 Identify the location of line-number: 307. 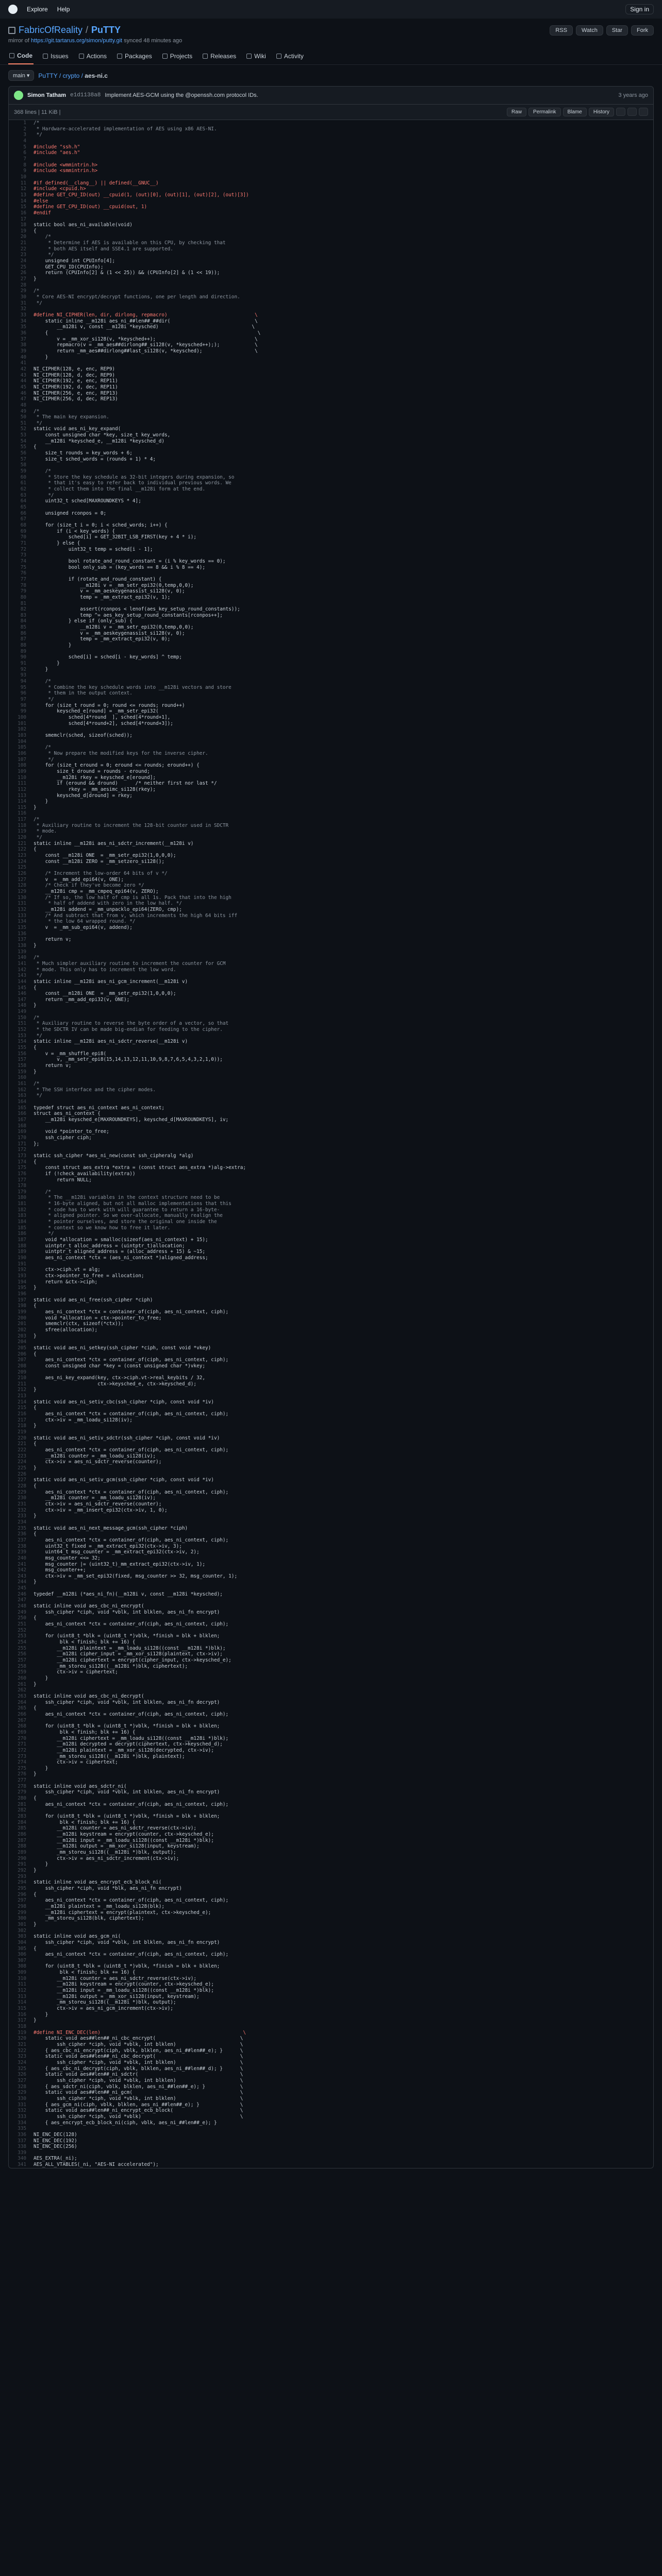
(21, 1961).